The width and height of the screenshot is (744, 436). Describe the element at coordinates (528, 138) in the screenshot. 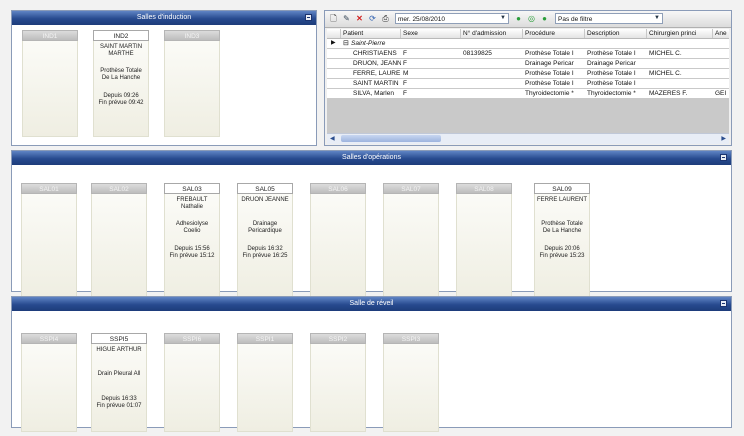

I see `horizontal-scrollbar: ◀ ▶` at that location.